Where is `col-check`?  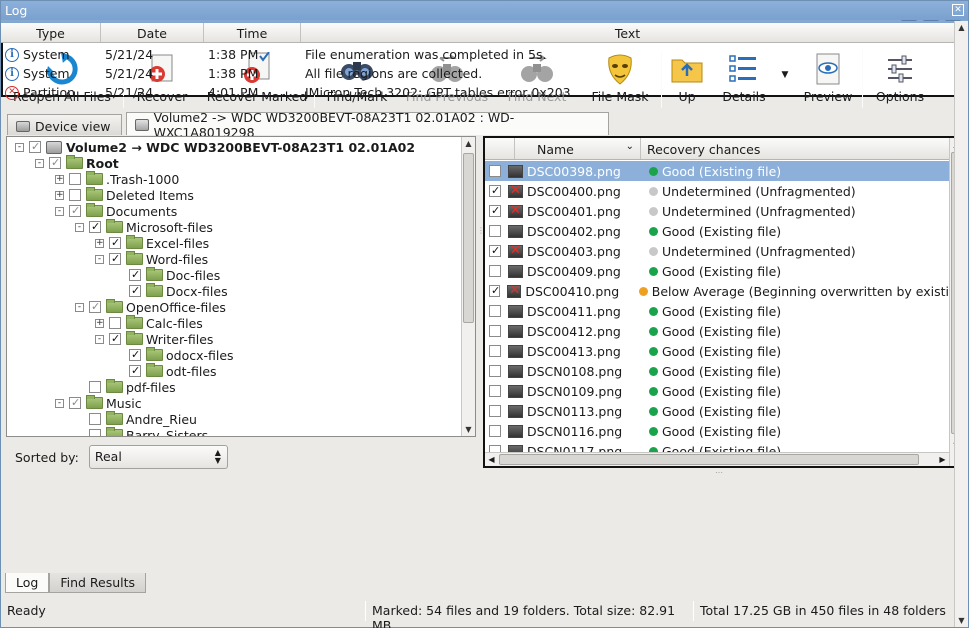 col-check is located at coordinates (500, 148).